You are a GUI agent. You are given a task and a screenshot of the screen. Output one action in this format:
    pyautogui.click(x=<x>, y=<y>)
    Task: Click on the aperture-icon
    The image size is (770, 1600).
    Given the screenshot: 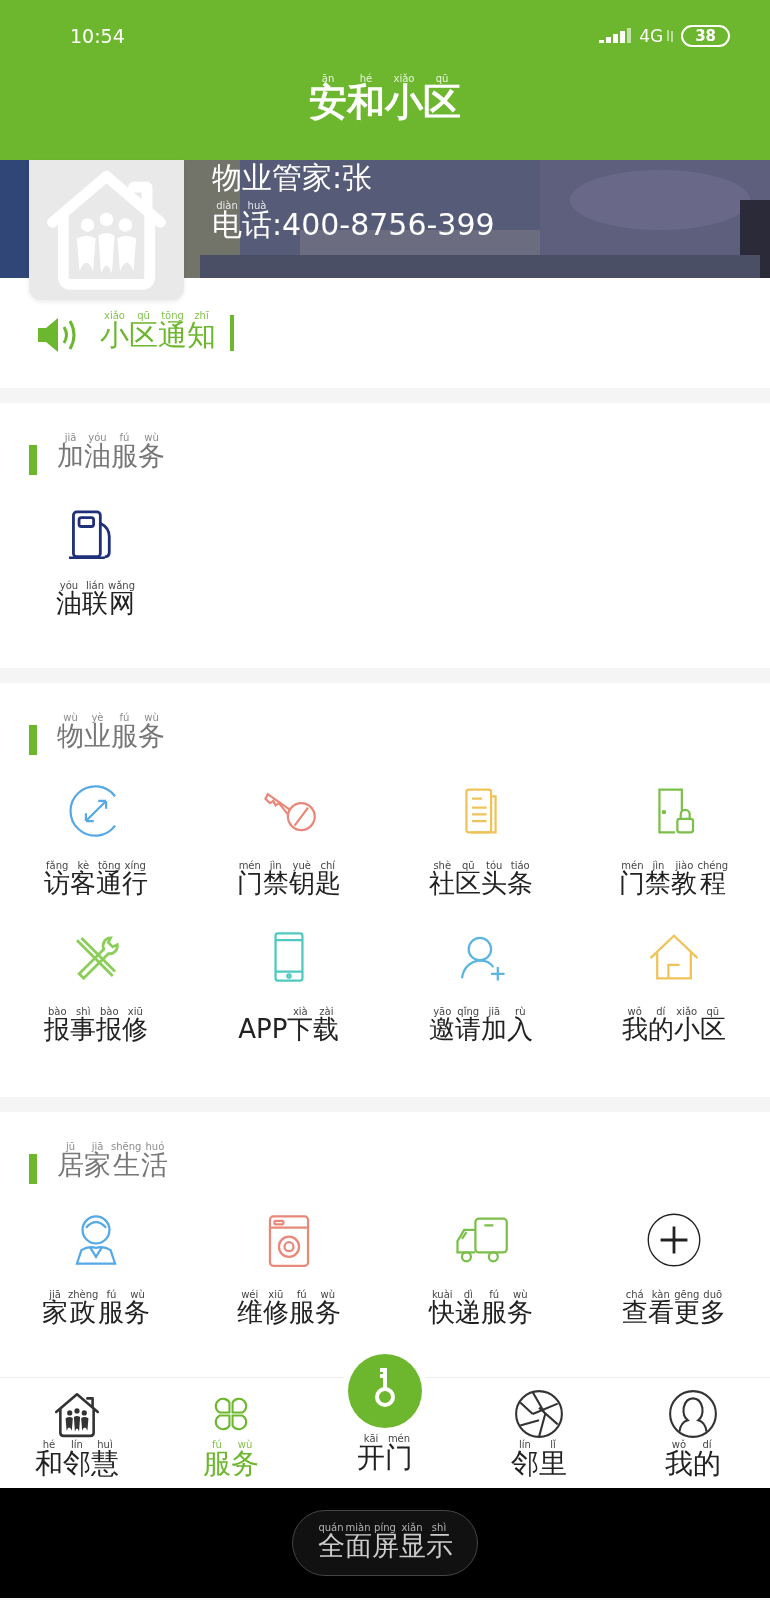 What is the action you would take?
    pyautogui.click(x=539, y=1414)
    